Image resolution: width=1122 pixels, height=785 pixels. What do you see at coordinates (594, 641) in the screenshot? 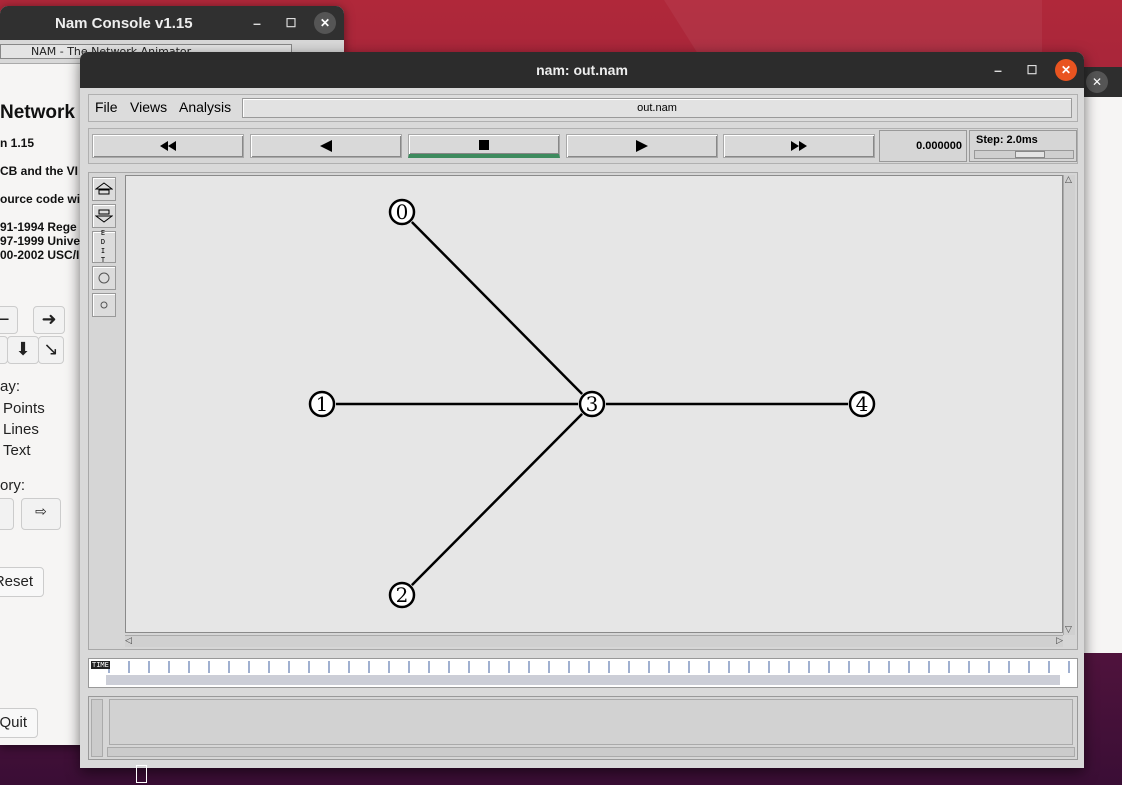
I see `canvas-horizontal-scrollbar: ◁ ▷` at bounding box center [594, 641].